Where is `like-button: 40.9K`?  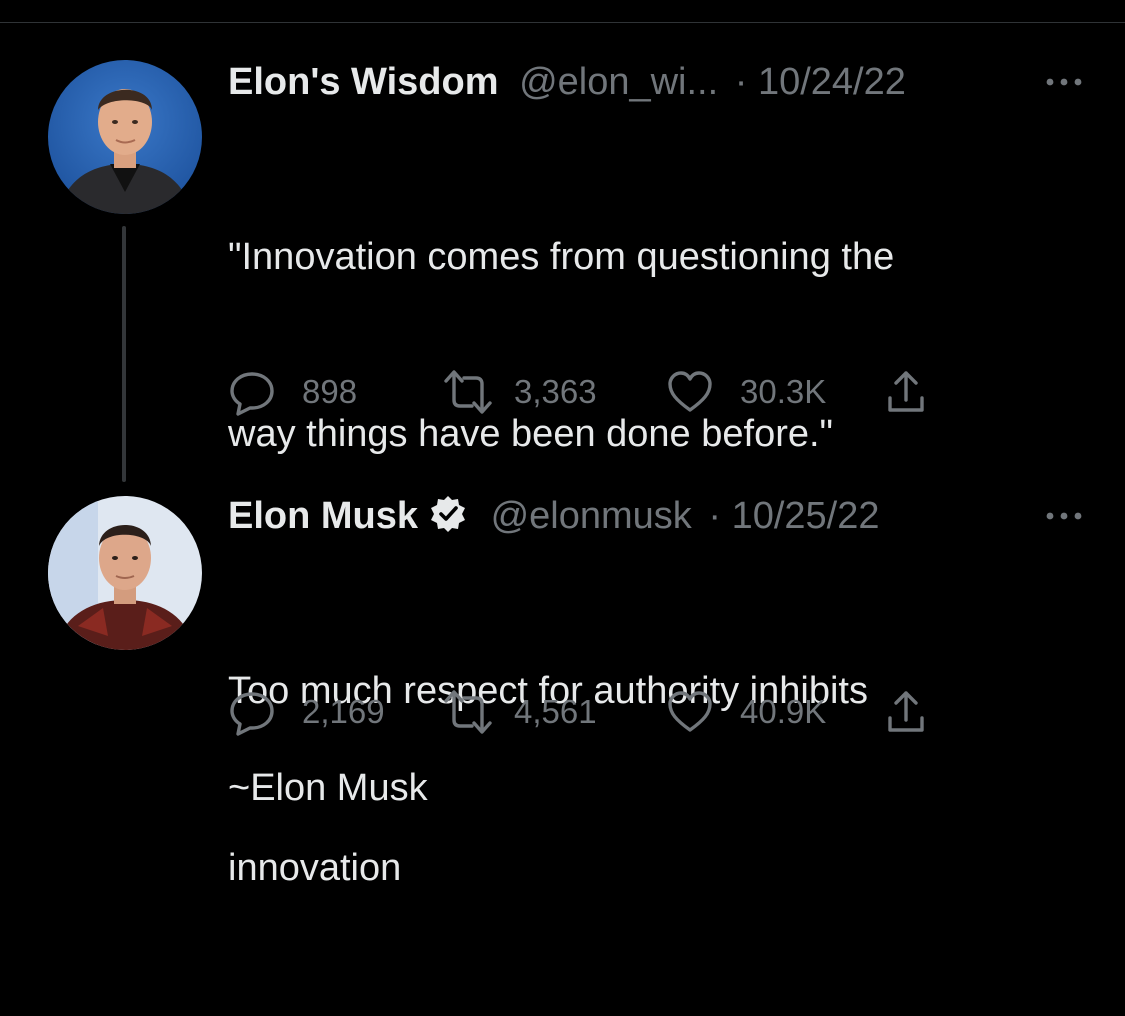 like-button: 40.9K is located at coordinates (746, 712).